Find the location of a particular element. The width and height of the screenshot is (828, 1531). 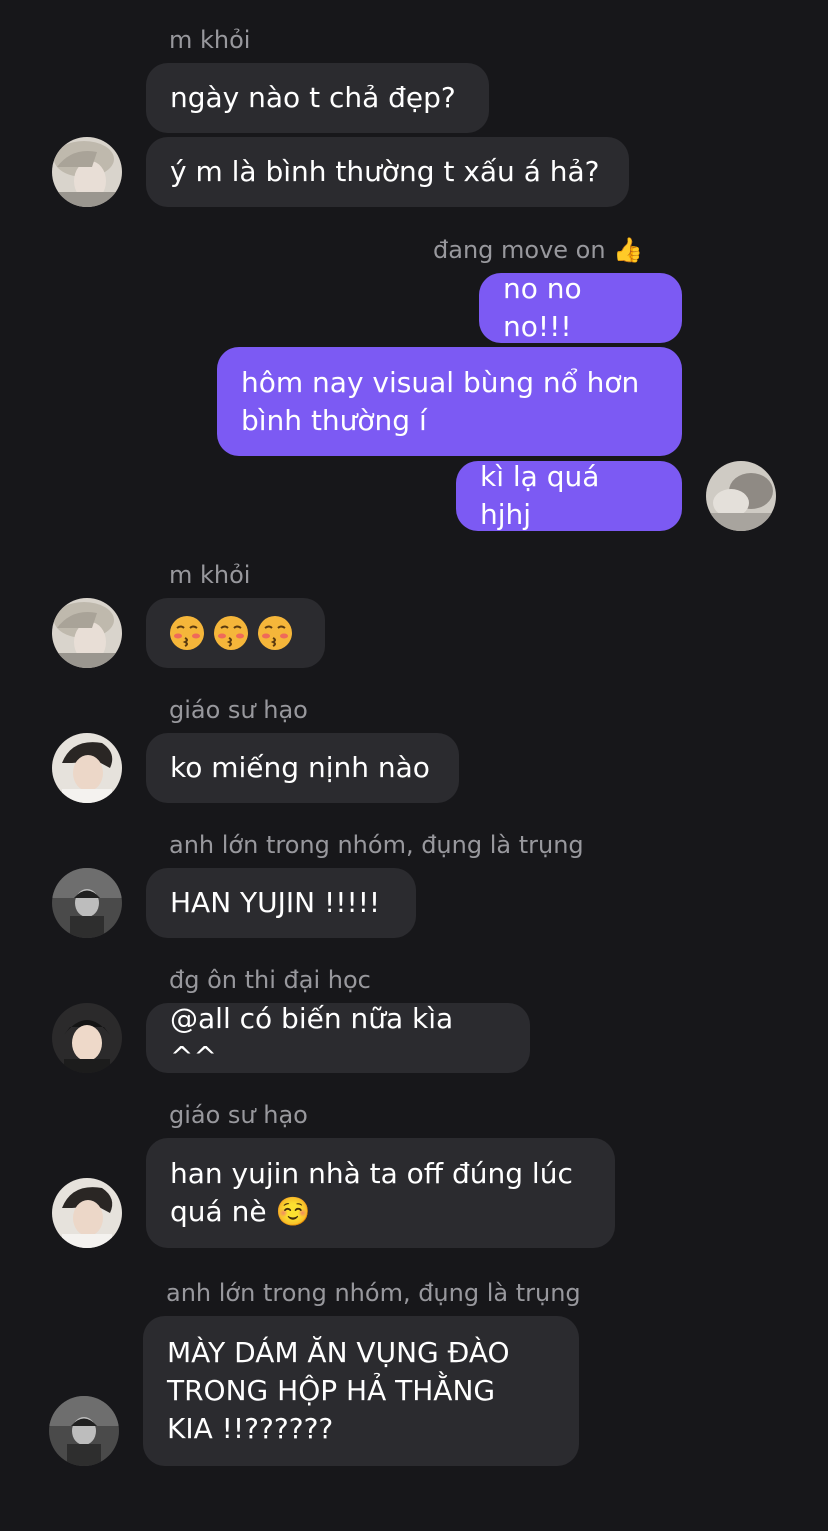

message-bubble: han yujin nhà ta off đúng lúc quá nè ☺️ is located at coordinates (380, 1193).